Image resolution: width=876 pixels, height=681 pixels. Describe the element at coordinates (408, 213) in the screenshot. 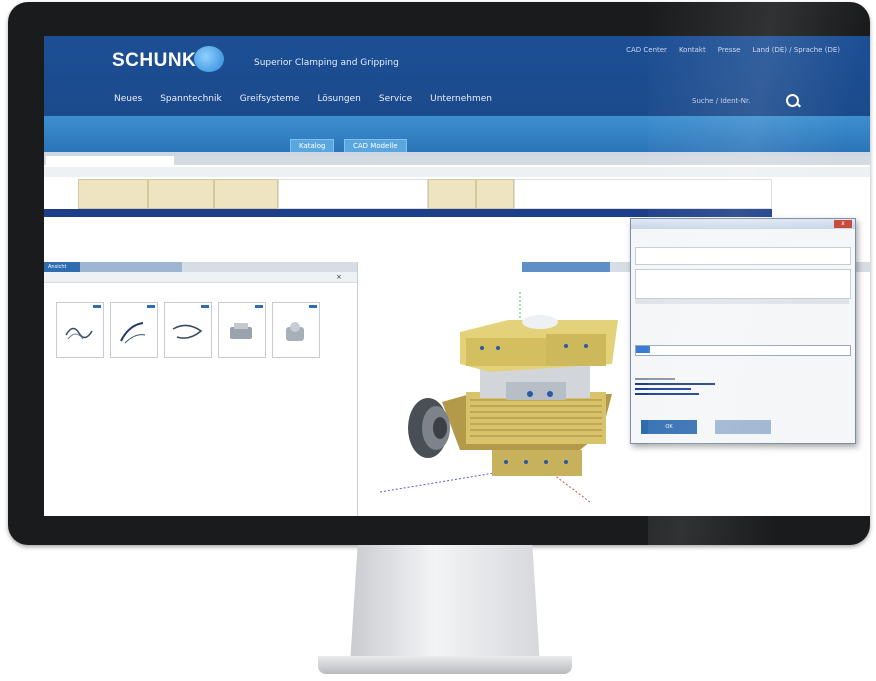

I see `table-row-selected` at that location.